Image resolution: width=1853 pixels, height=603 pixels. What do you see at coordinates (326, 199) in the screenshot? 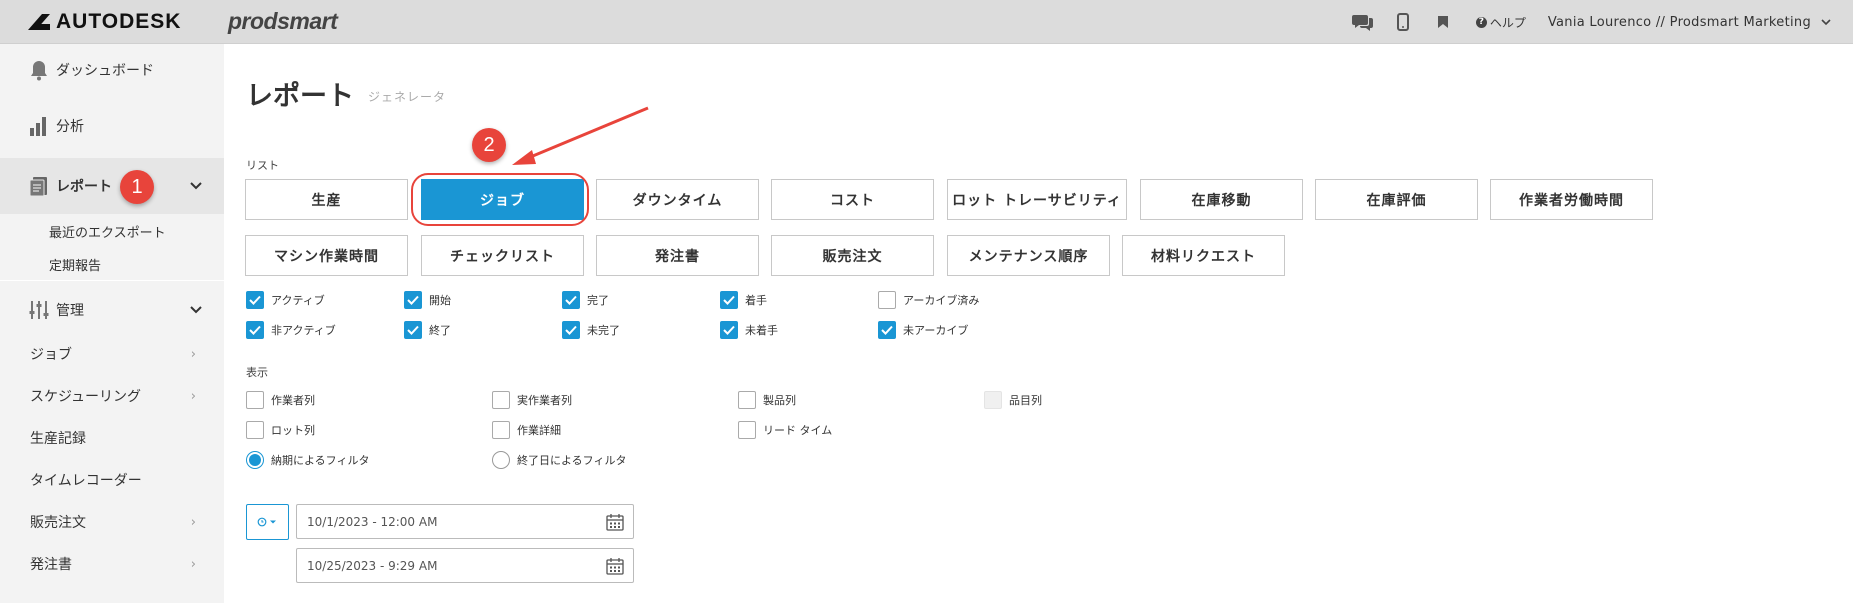
I see `list-button-production: 生産` at bounding box center [326, 199].